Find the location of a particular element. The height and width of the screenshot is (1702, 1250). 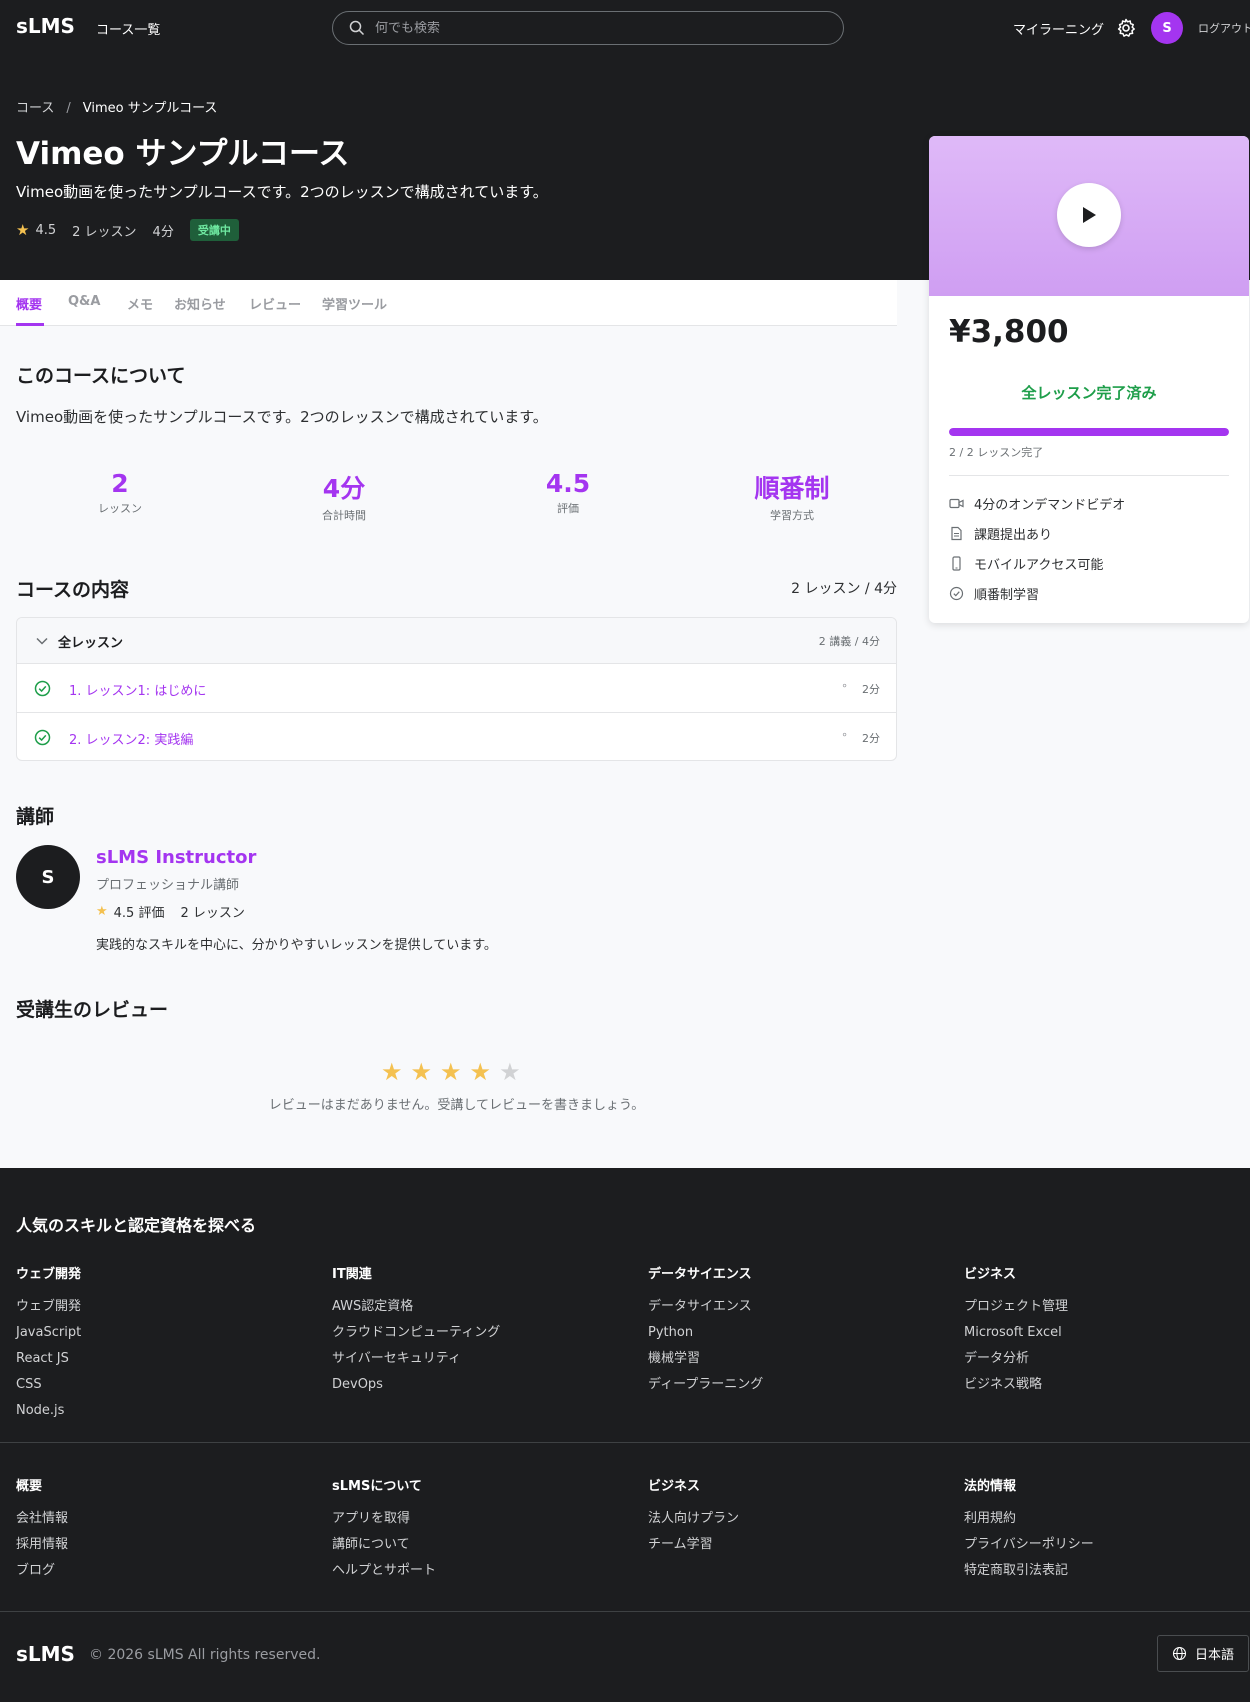

tab-reviews: レビュー is located at coordinates (275, 303).